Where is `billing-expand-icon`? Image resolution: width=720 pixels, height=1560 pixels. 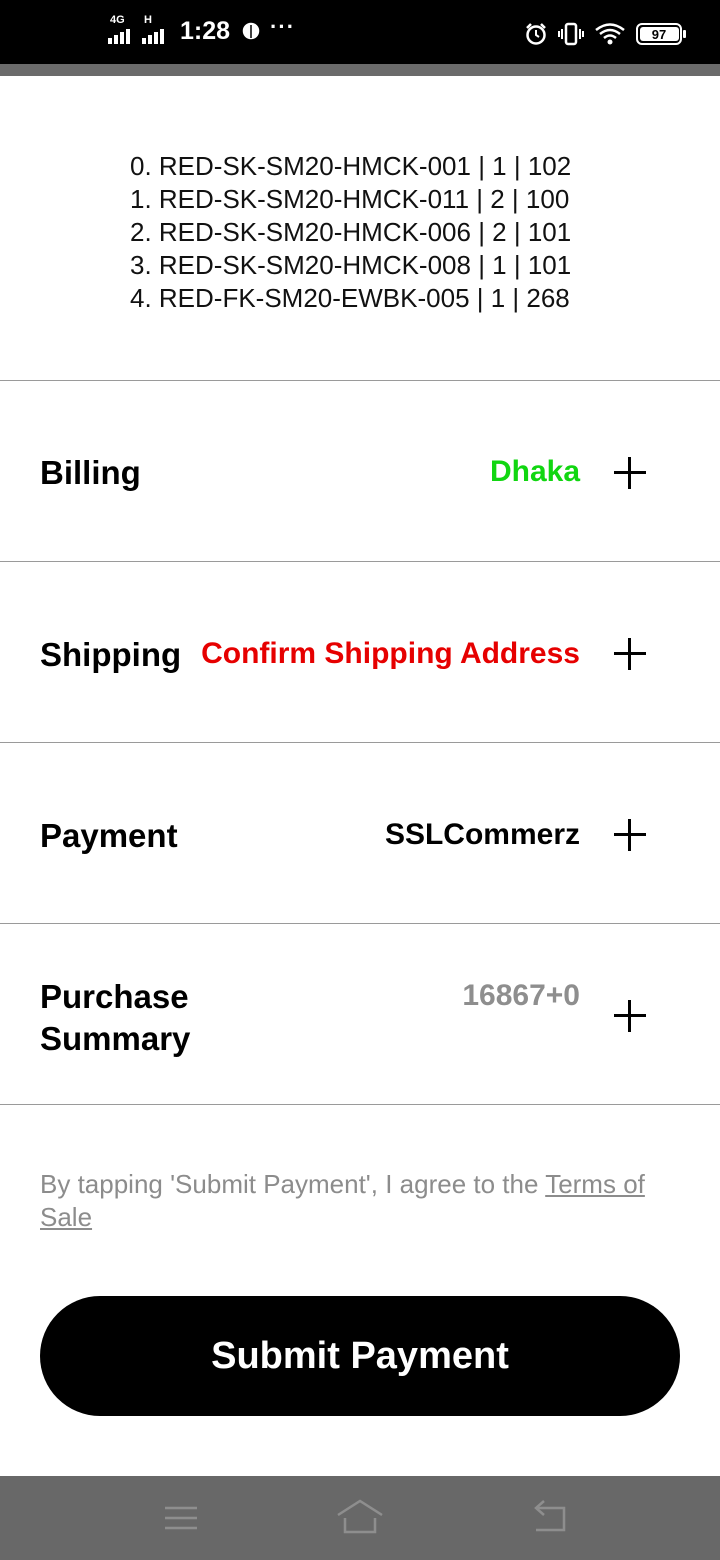
billing-expand-icon is located at coordinates (630, 473).